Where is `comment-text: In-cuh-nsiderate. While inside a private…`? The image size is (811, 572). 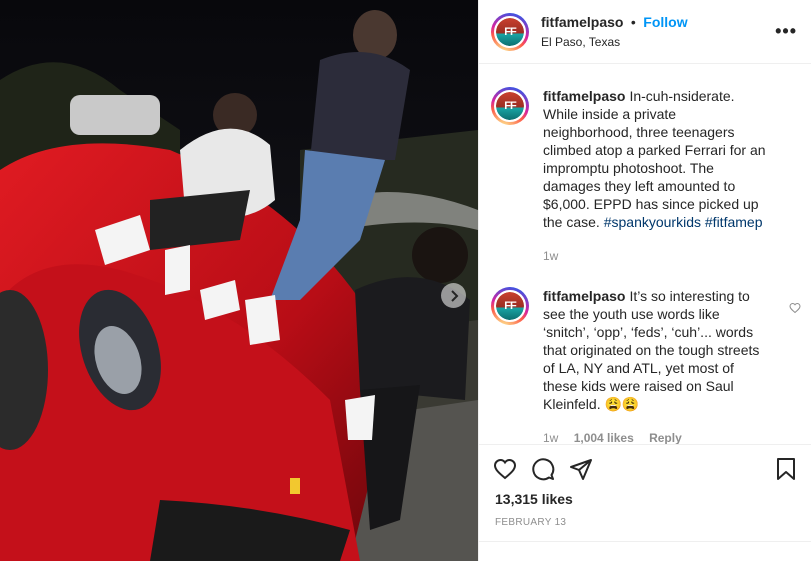 comment-text: In-cuh-nsiderate. While inside a private… is located at coordinates (654, 159).